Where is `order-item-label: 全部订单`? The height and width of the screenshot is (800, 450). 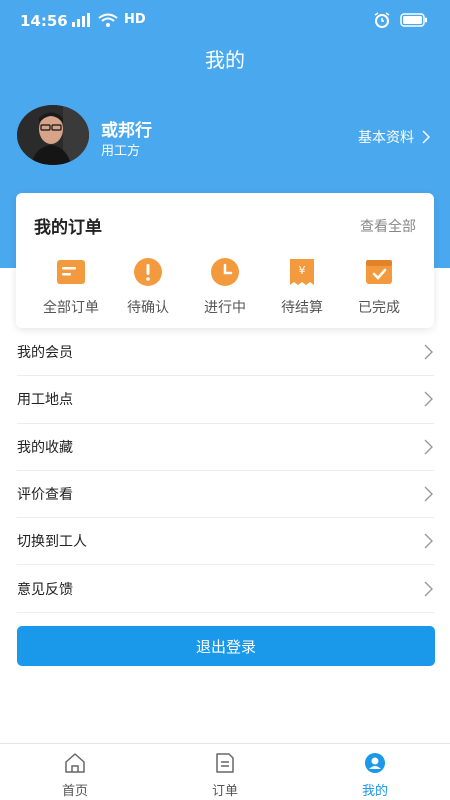 order-item-label: 全部订单 is located at coordinates (71, 308).